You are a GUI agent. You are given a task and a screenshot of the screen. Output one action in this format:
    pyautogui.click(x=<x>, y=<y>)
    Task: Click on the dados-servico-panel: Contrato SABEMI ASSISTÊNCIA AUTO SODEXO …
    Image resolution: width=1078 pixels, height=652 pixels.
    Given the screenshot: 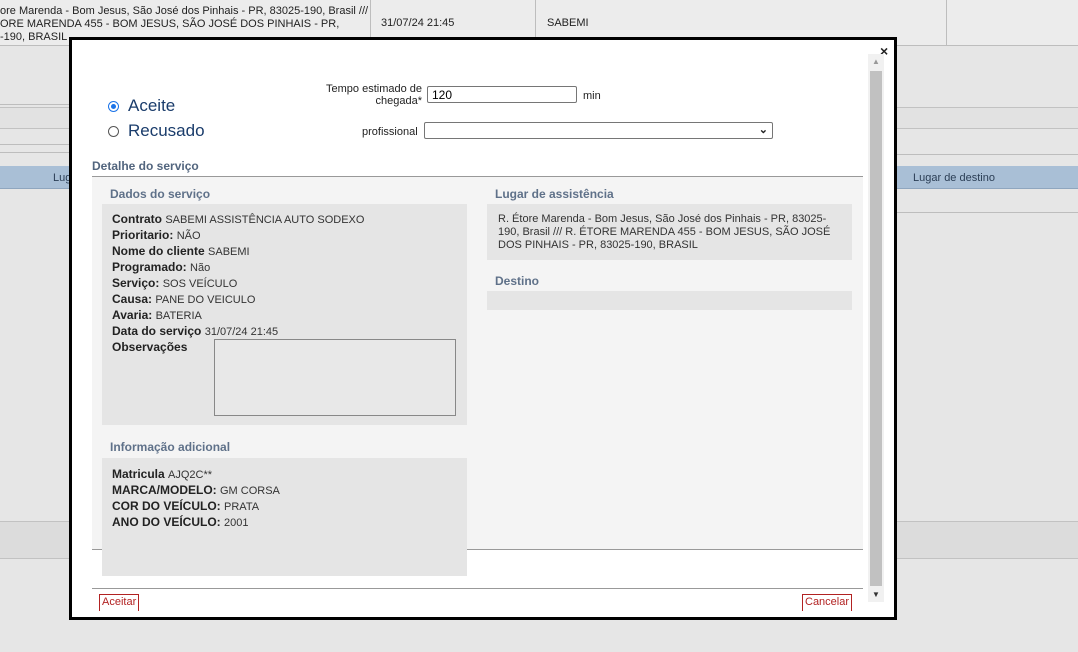 What is the action you would take?
    pyautogui.click(x=284, y=314)
    